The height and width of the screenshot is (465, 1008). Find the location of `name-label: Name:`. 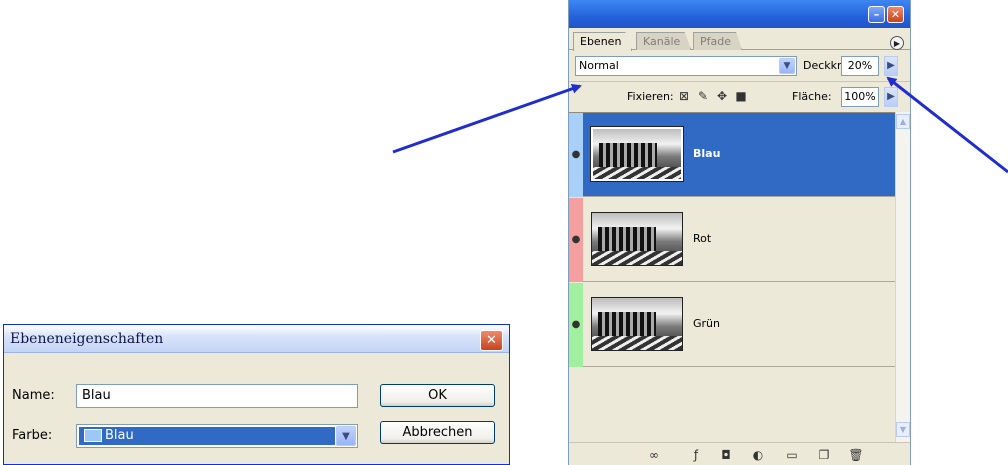

name-label: Name: is located at coordinates (33, 395).